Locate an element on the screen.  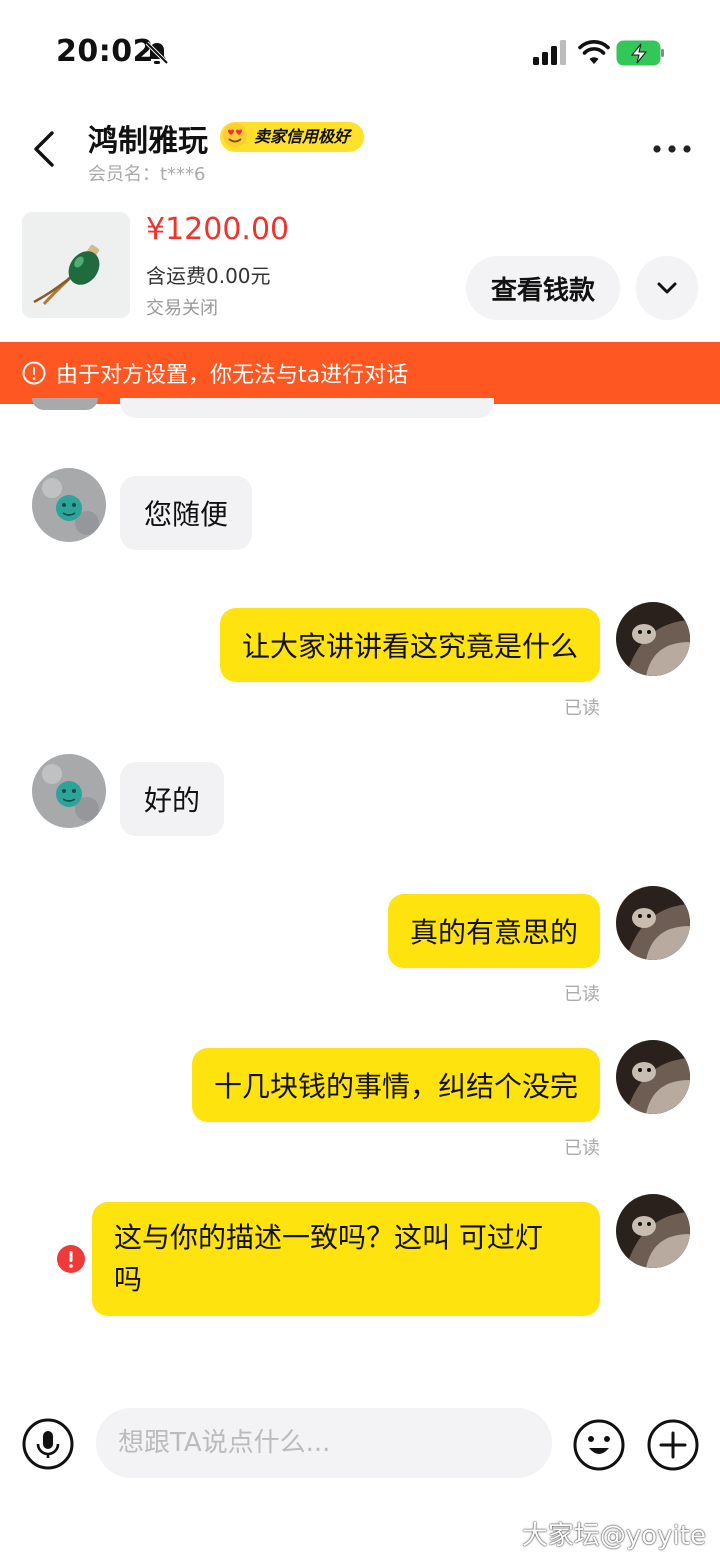
member-name: 会员名：t***6 is located at coordinates (147, 174).